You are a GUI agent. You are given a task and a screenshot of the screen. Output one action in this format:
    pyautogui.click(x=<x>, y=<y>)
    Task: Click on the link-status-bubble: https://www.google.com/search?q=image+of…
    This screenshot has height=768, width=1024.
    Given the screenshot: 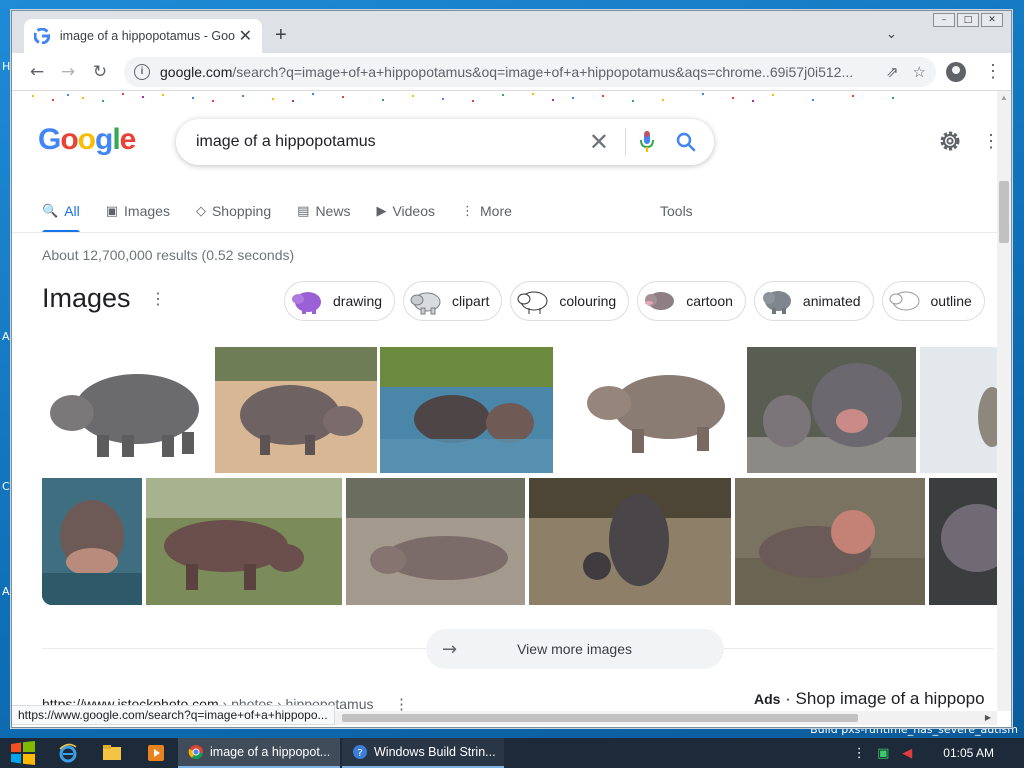 What is the action you would take?
    pyautogui.click(x=173, y=715)
    